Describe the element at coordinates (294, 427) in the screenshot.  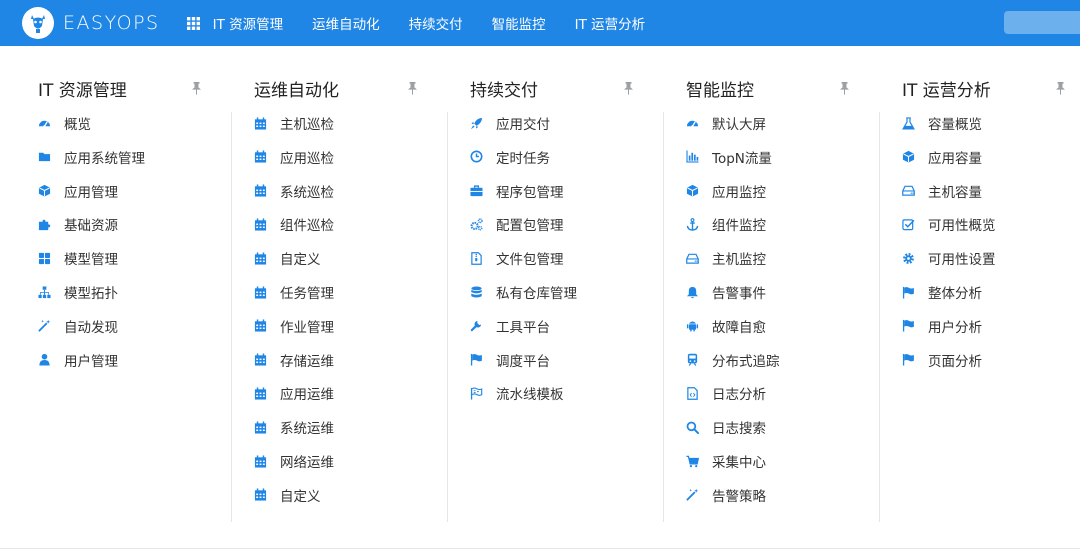
I see `menu-item: 系统运维` at that location.